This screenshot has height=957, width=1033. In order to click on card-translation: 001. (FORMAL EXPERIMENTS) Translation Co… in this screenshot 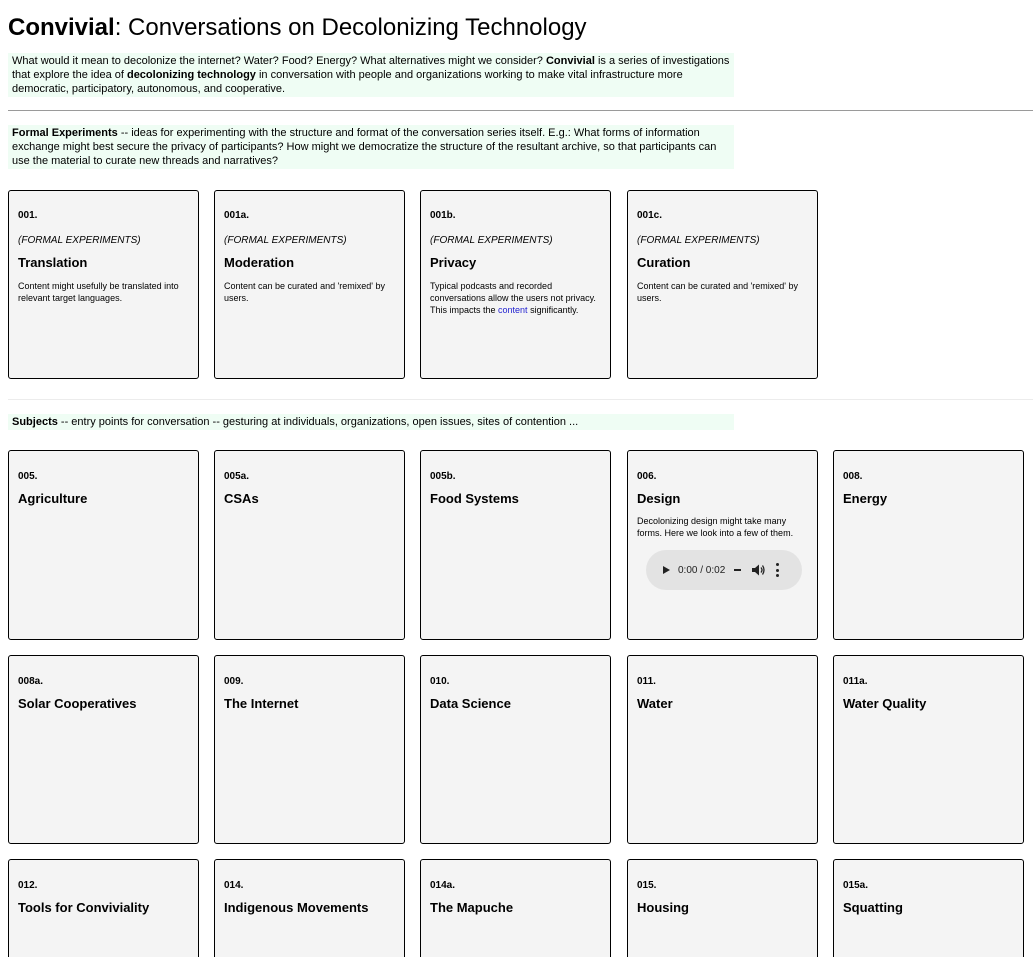, I will do `click(103, 284)`.